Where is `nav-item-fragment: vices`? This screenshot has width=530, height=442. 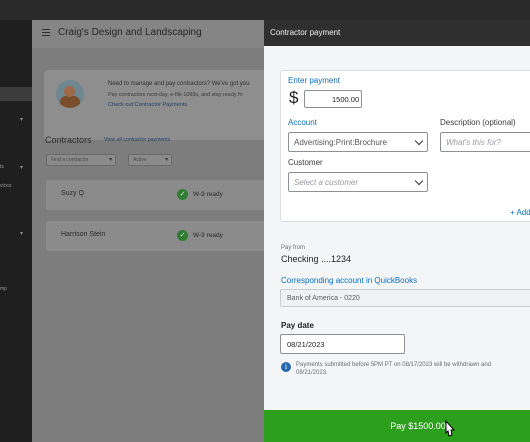 nav-item-fragment: vices is located at coordinates (5, 186).